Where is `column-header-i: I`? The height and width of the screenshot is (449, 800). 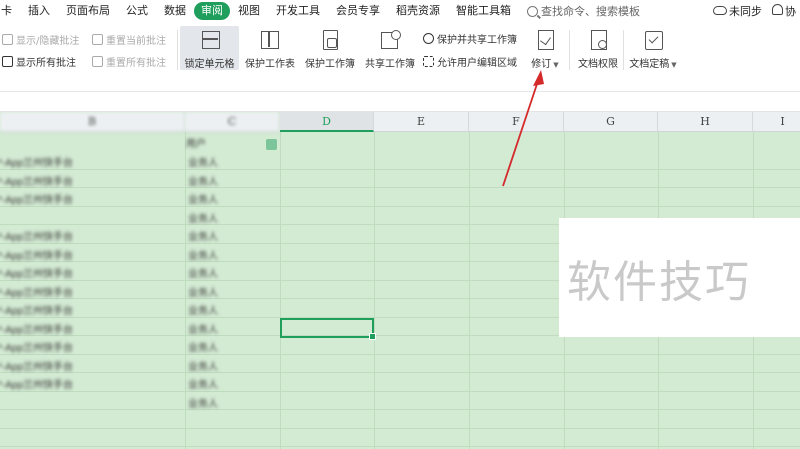 column-header-i: I is located at coordinates (776, 122).